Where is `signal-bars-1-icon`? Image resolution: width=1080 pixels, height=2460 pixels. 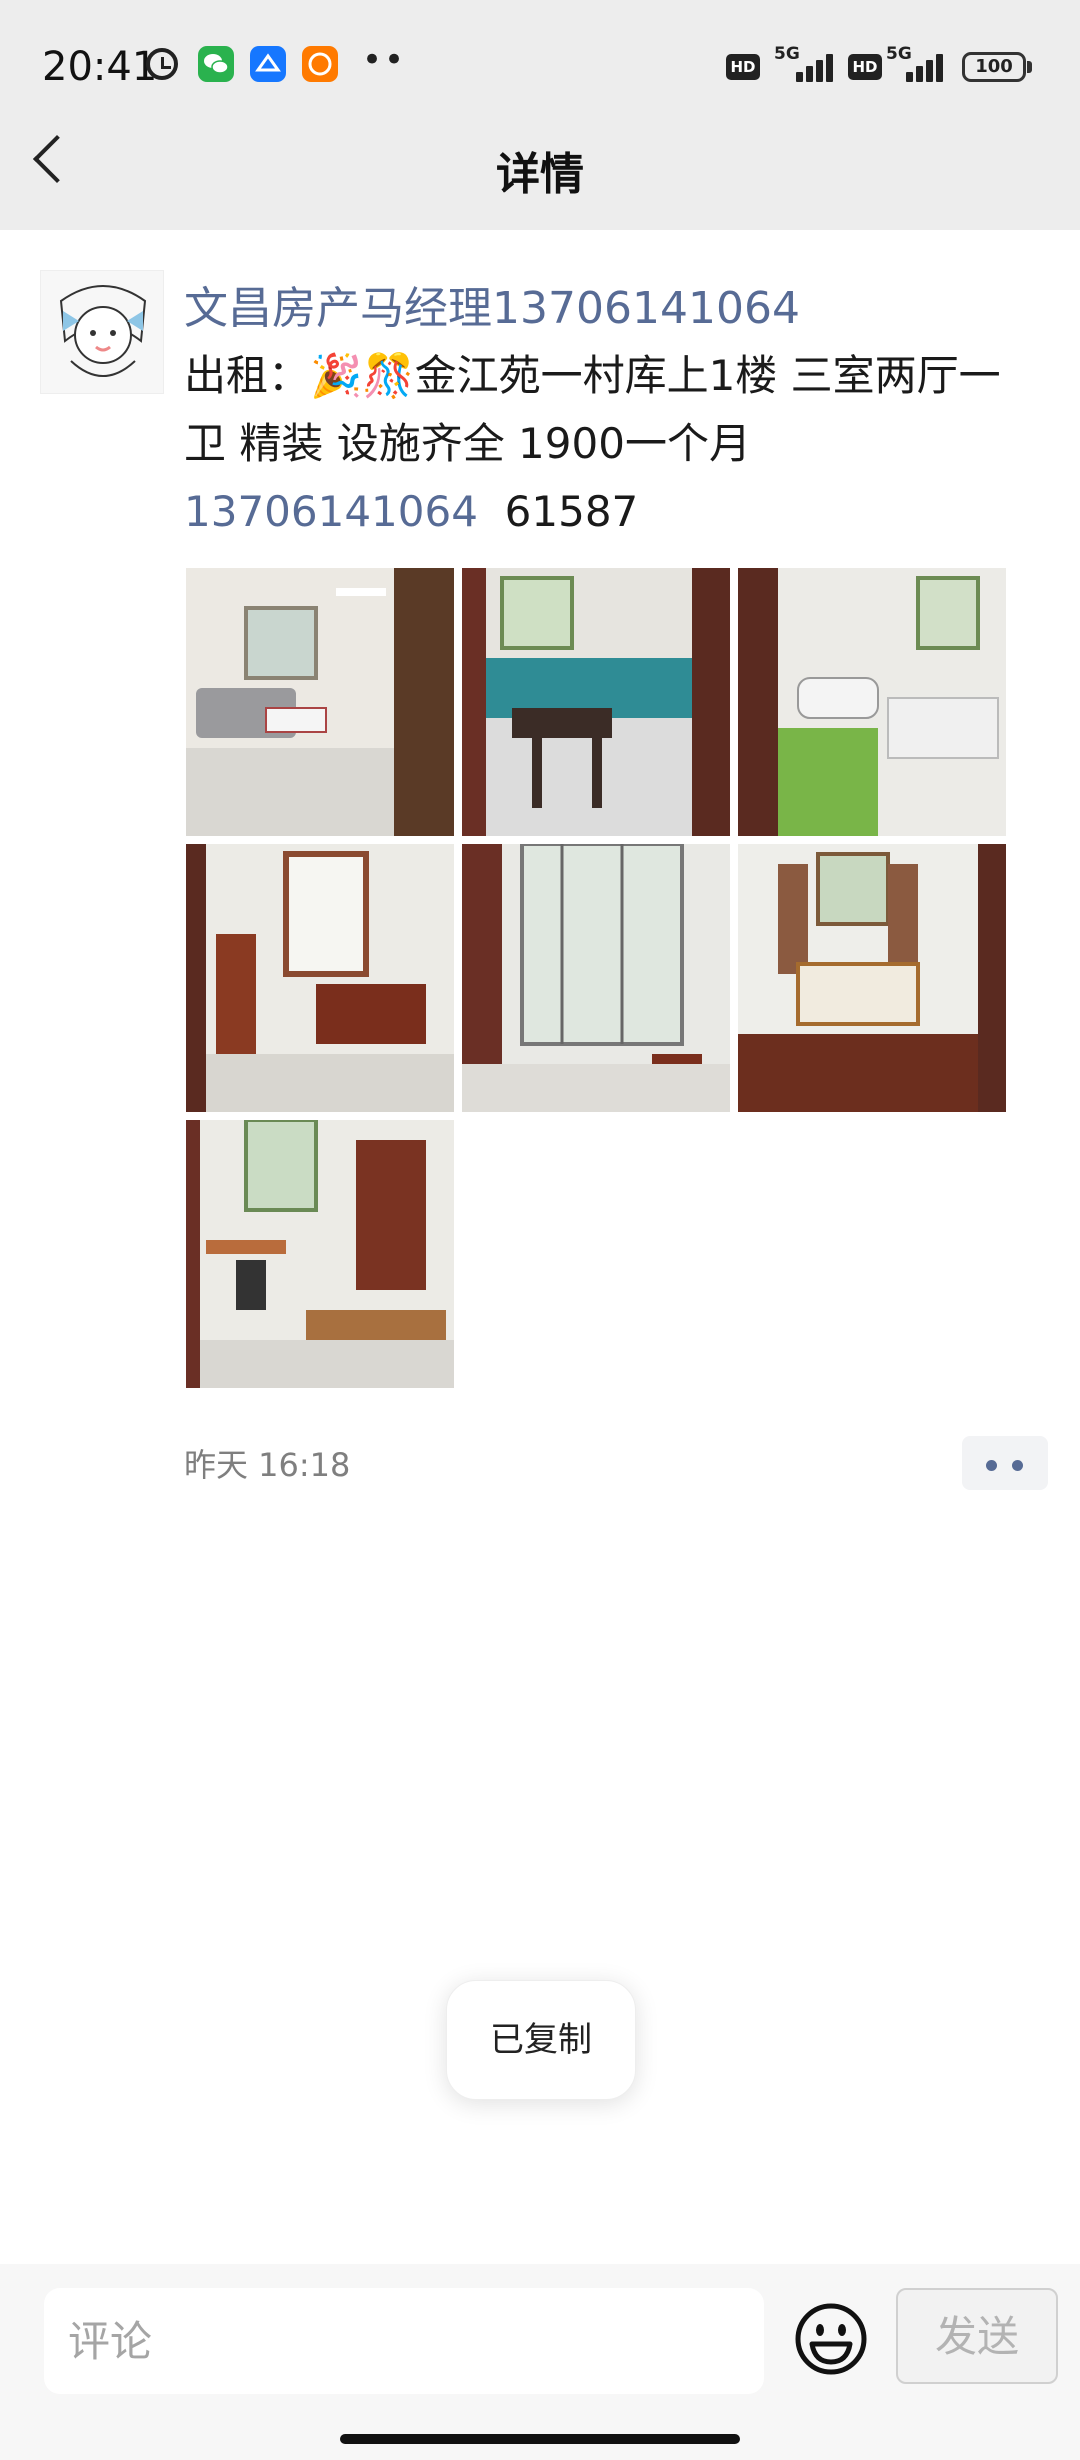
signal-bars-1-icon is located at coordinates (814, 67).